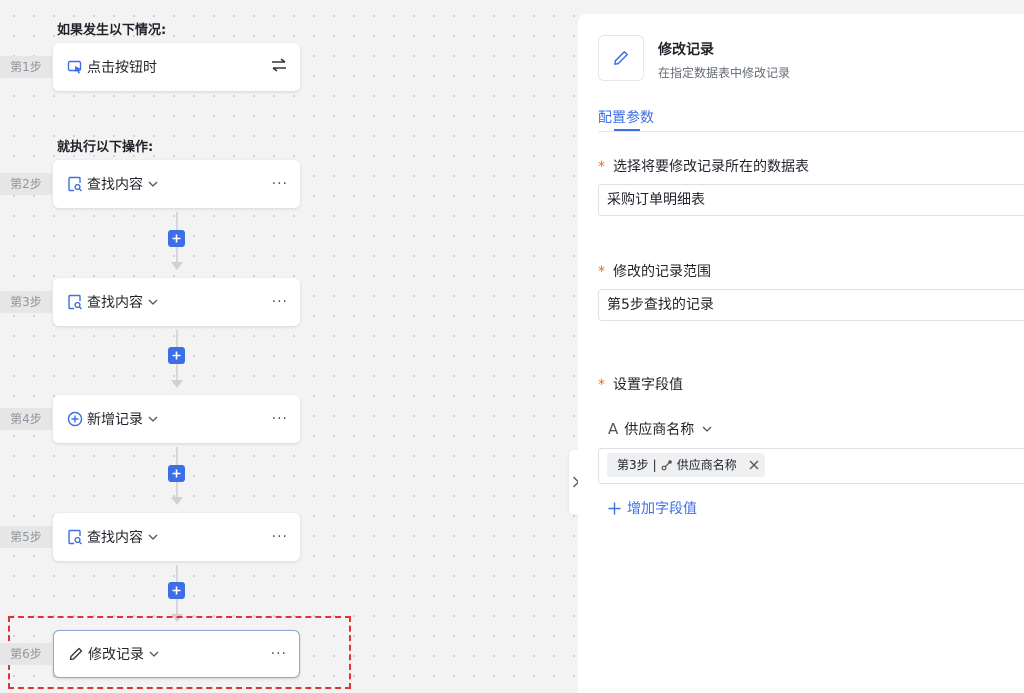 Image resolution: width=1024 pixels, height=693 pixels. I want to click on step-label-1: 第1步, so click(26, 67).